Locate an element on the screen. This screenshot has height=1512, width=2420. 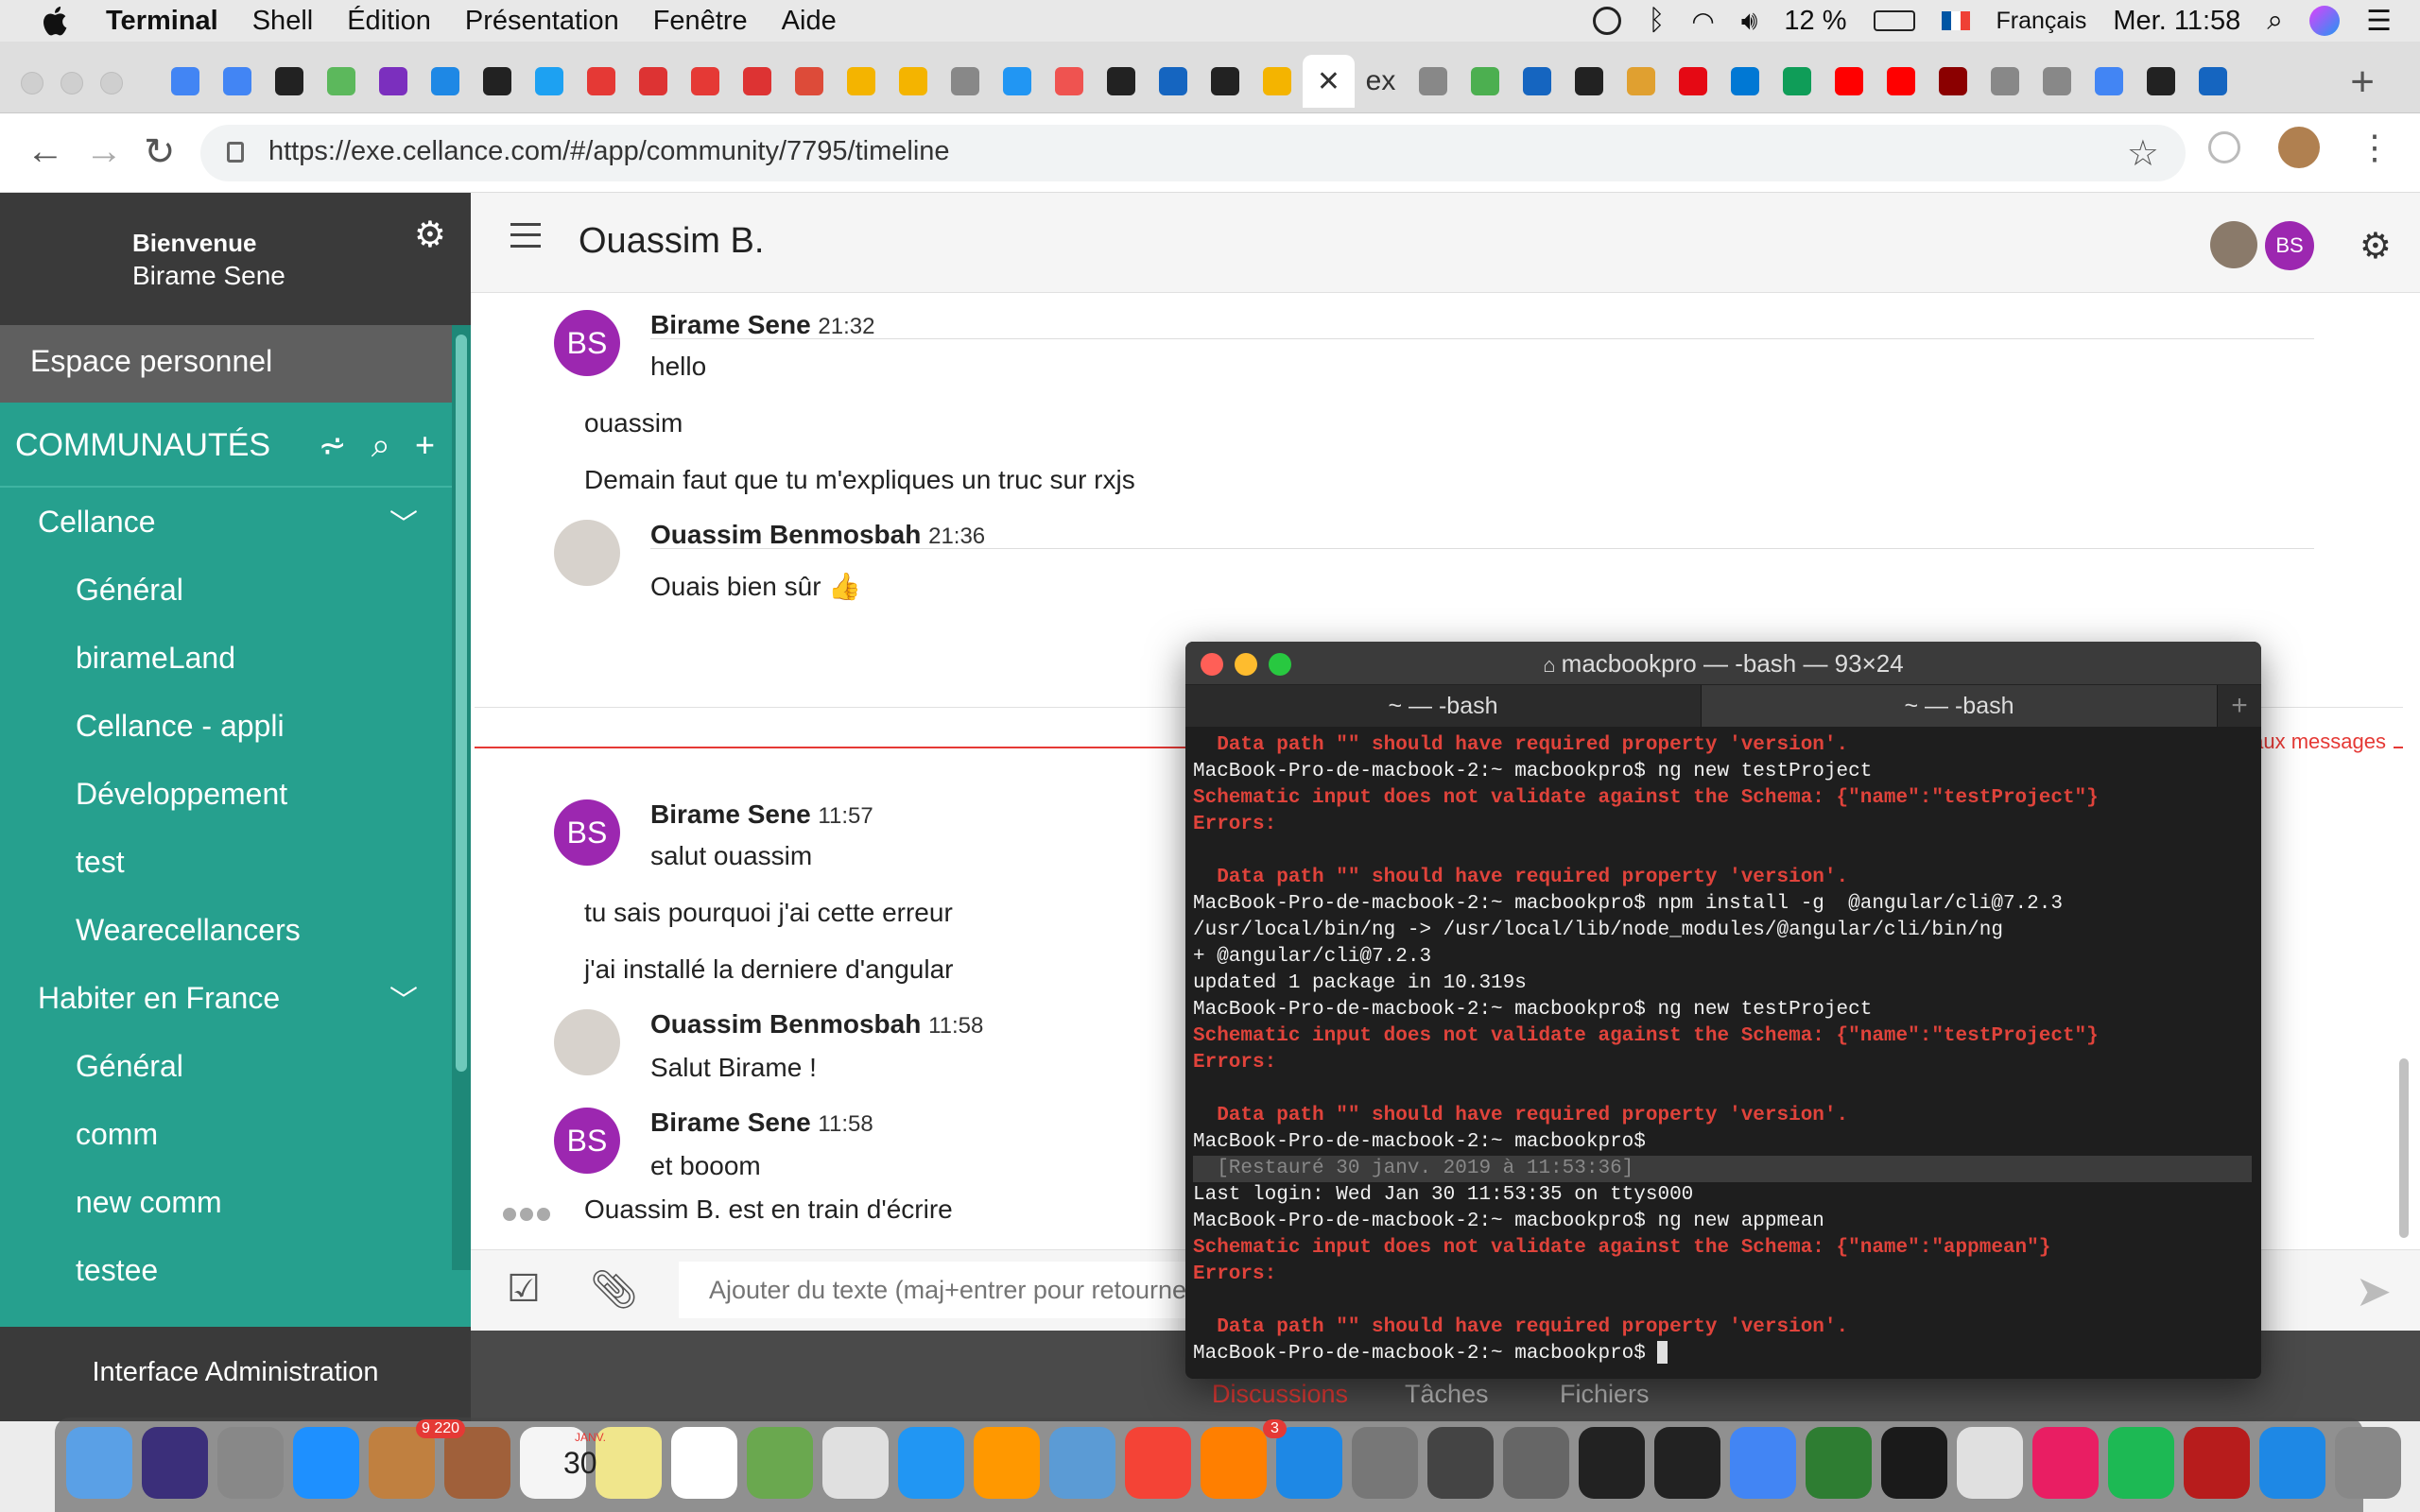
search-icon: ⌕ is located at coordinates (381, 445).